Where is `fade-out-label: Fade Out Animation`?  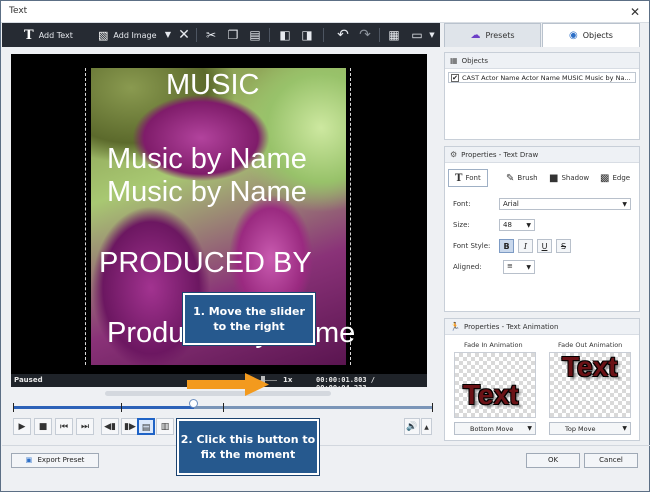
fade-out-label: Fade Out Animation is located at coordinates (590, 345).